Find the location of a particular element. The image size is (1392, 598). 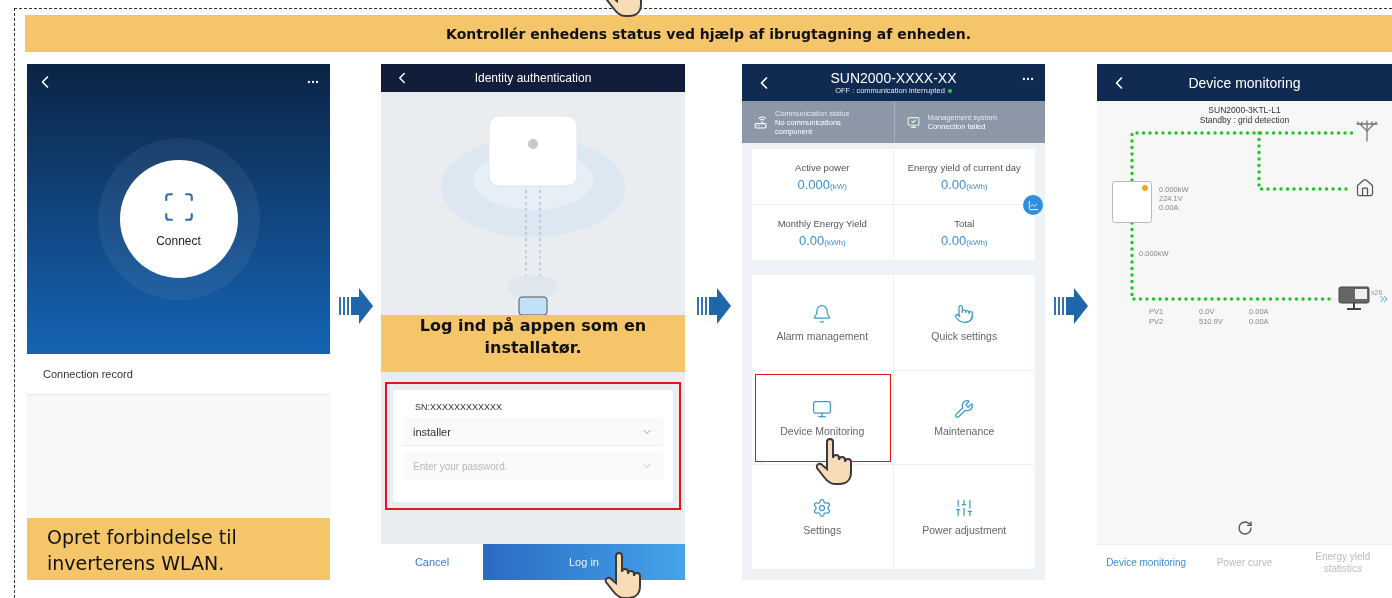

line-chart-icon is located at coordinates (1033, 205).